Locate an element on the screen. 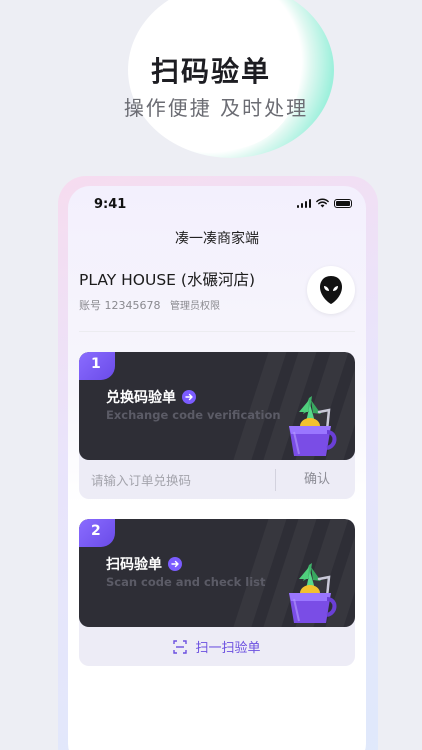 This screenshot has width=422, height=750. scan-button-label: 扫一扫验单 is located at coordinates (228, 648).